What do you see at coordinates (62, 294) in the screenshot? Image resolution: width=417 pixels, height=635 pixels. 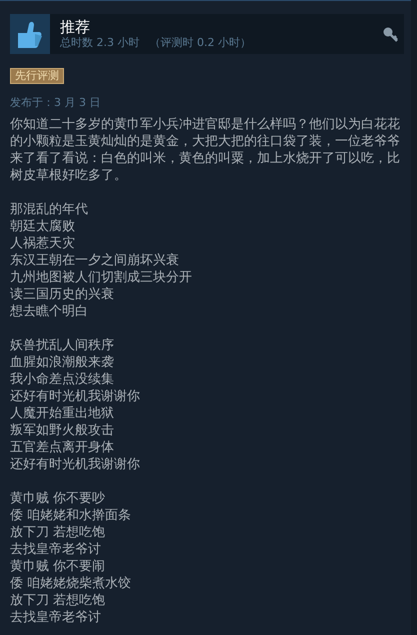 I see `lyric-line: 读三国历史的兴衰` at bounding box center [62, 294].